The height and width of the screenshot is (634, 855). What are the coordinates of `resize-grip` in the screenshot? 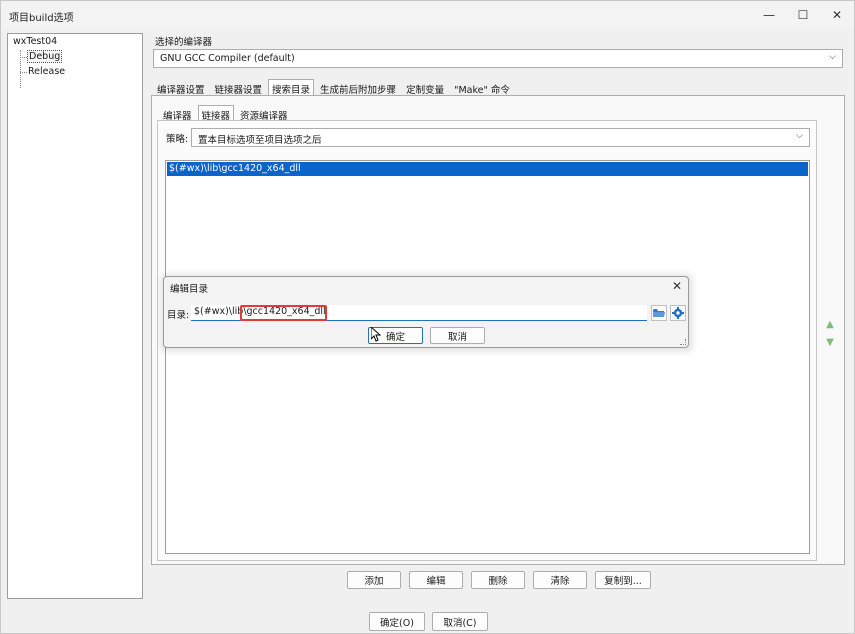 It's located at (683, 342).